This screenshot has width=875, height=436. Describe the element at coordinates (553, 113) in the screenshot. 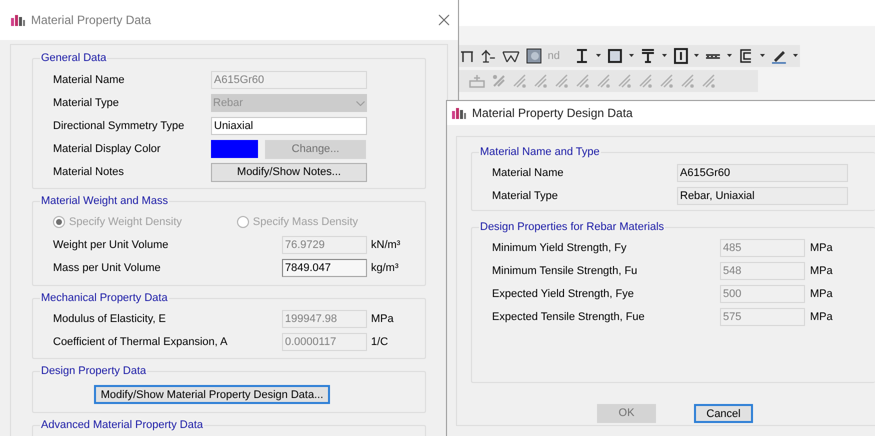

I see `window-title: Material Property Design Data` at that location.